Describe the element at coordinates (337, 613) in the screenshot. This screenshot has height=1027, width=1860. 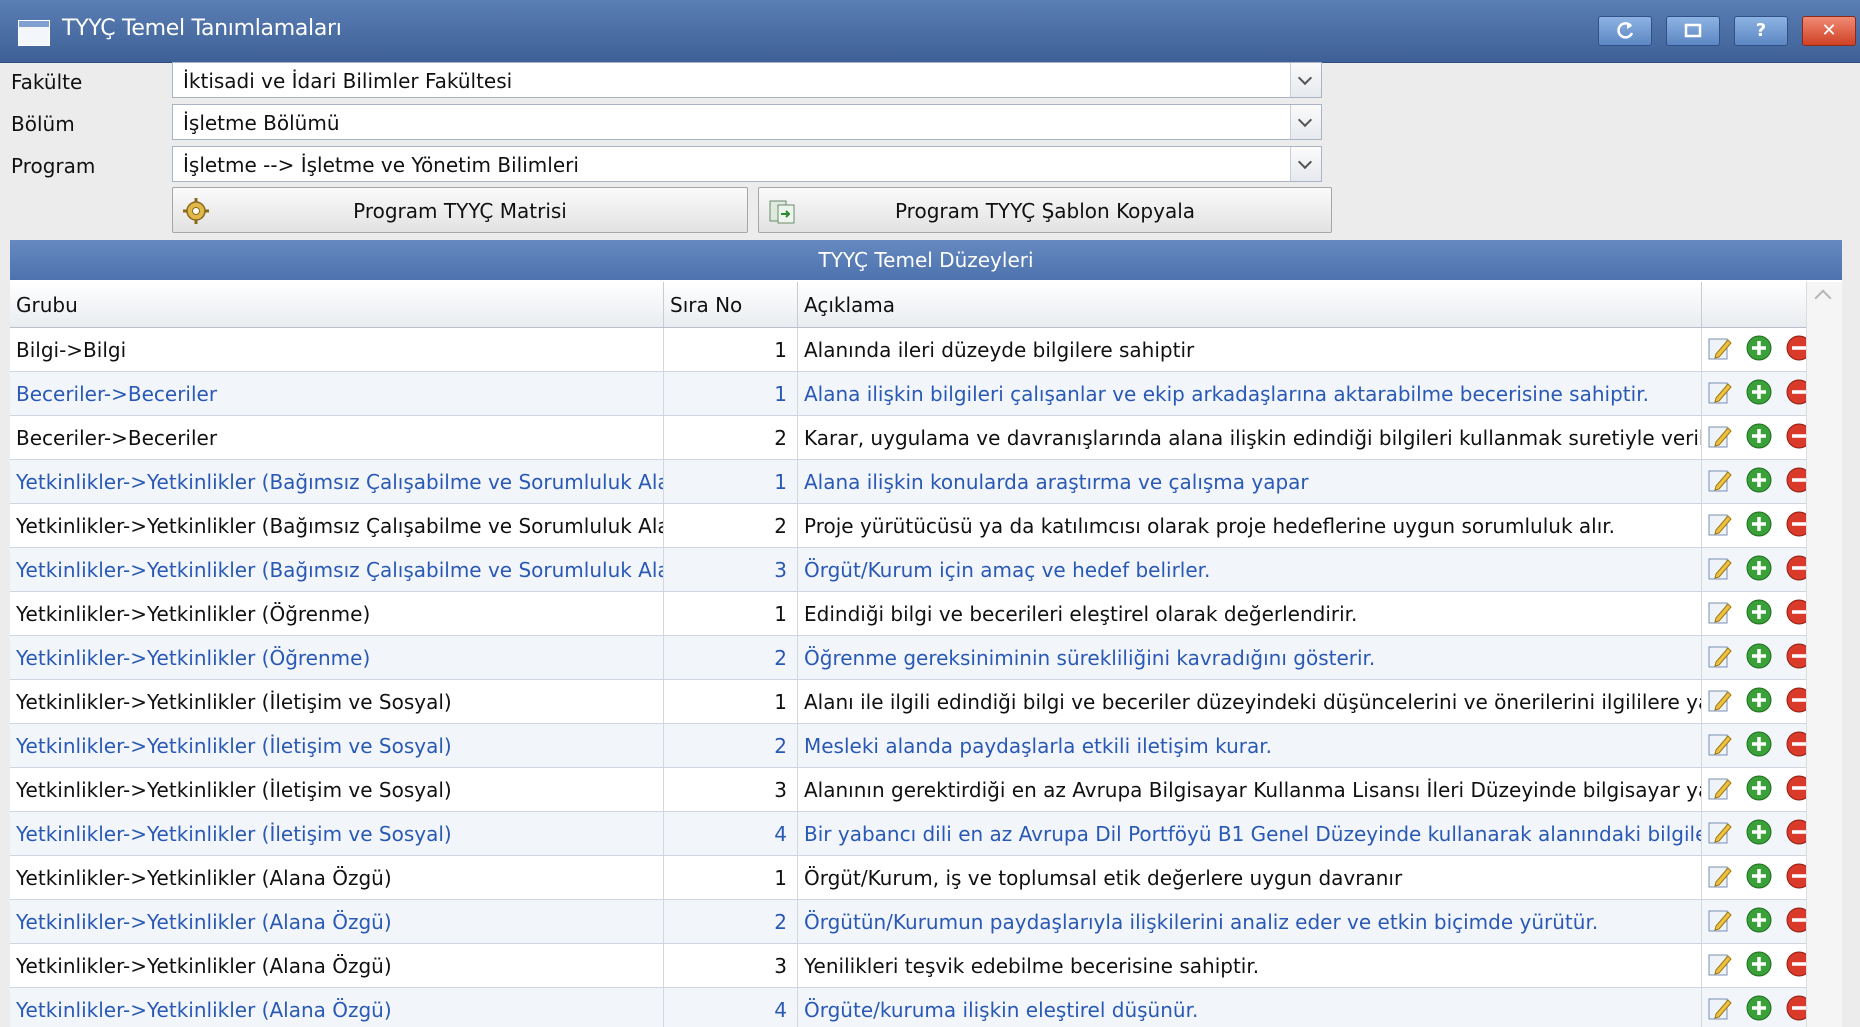
I see `group-cell: Yetkinlikler->Yetkinlikler (Öğrenme)` at that location.